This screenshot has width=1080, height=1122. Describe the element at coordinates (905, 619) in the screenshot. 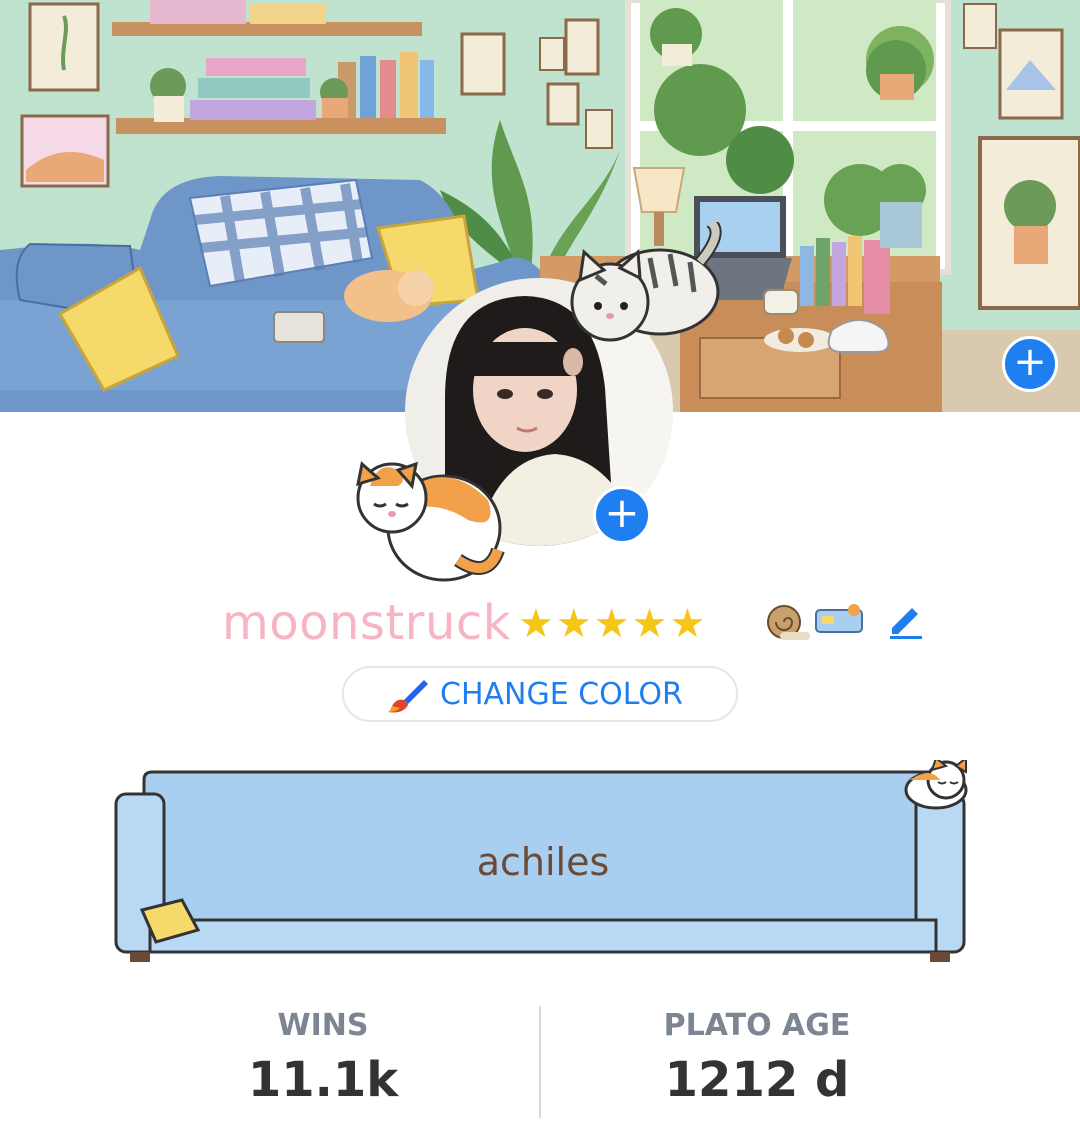

I see `pencil-icon` at that location.